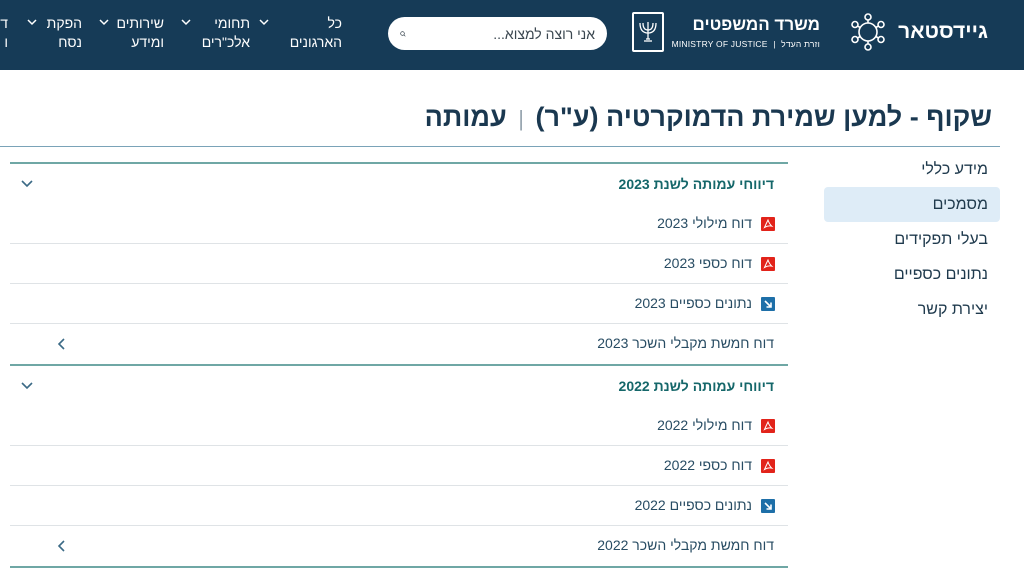  What do you see at coordinates (399, 426) in the screenshot?
I see `document-row: דוח מילולי 2022` at bounding box center [399, 426].